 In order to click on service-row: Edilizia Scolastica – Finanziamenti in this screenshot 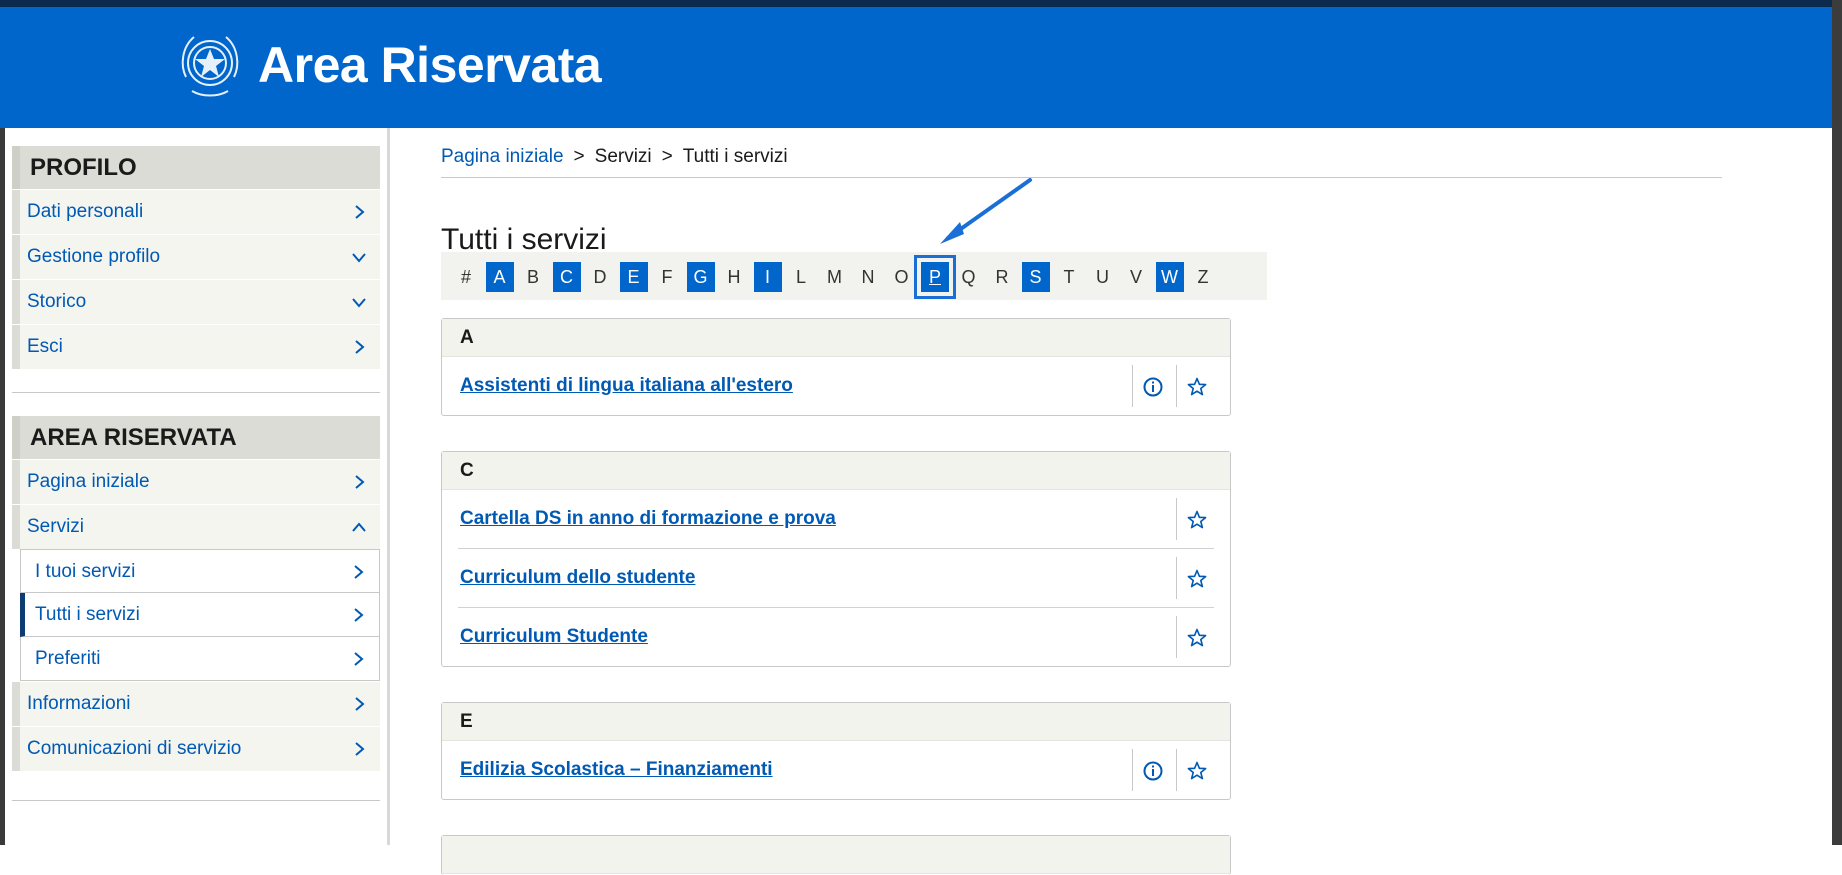, I will do `click(836, 770)`.